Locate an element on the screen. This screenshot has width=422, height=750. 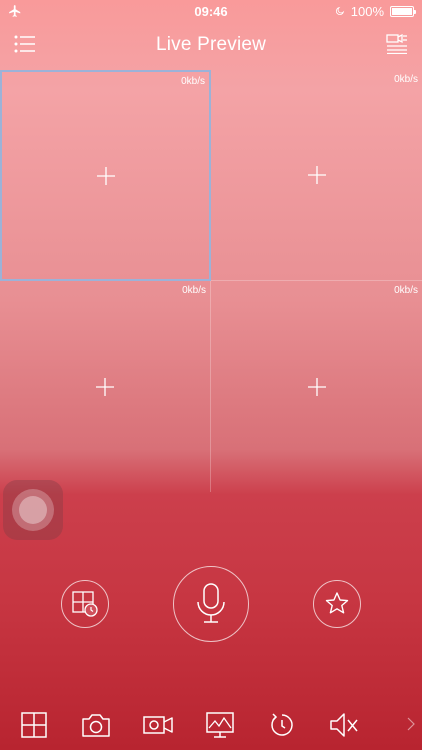
page-title: Live Preview is located at coordinates (211, 44).